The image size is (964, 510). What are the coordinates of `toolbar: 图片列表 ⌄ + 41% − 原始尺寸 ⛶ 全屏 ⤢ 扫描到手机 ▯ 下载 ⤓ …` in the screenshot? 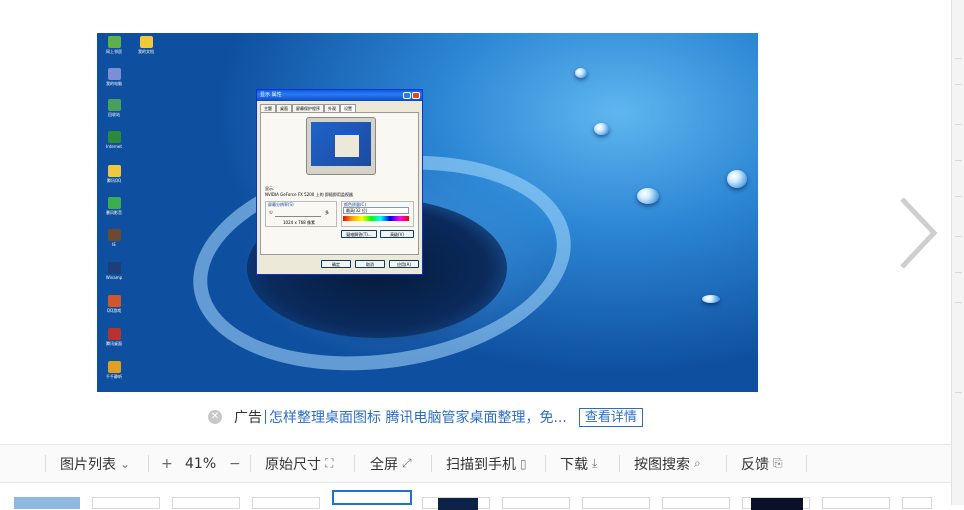 It's located at (475, 463).